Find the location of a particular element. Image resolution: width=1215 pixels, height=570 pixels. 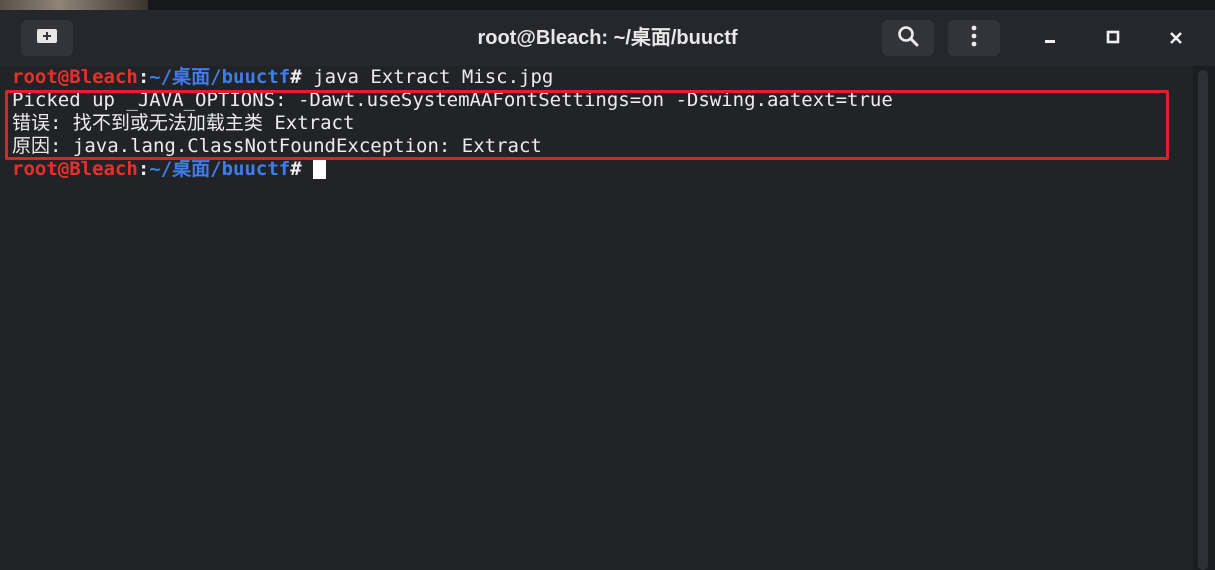

maximize-button is located at coordinates (1113, 38).